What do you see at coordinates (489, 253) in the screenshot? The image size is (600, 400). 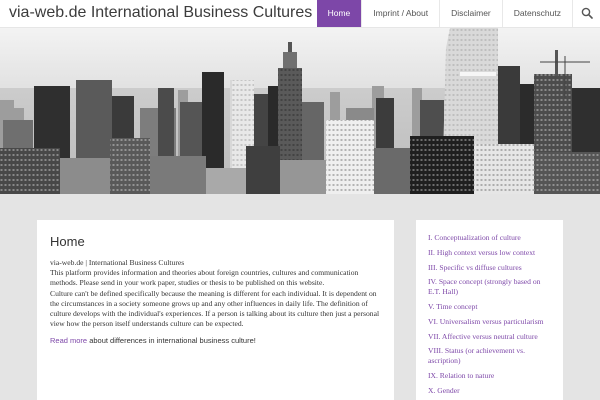 I see `sidebar-item-high-low-context: II. High context versus low context` at bounding box center [489, 253].